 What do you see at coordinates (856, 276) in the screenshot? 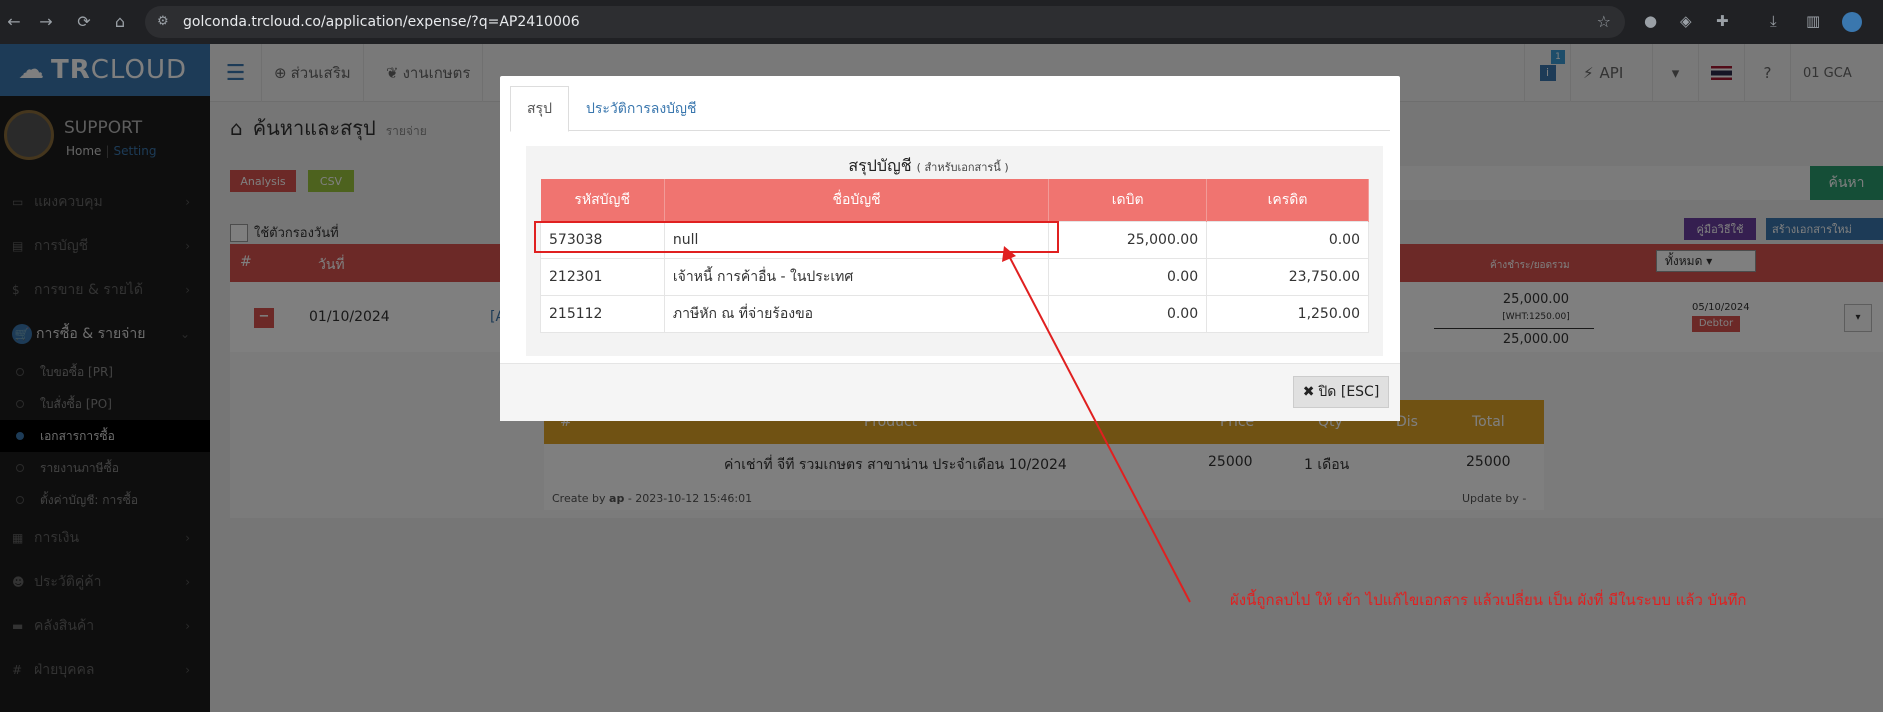
I see `account-name: เจ้าหนี้ การค้าอื่น - ในประเทศ` at bounding box center [856, 276].